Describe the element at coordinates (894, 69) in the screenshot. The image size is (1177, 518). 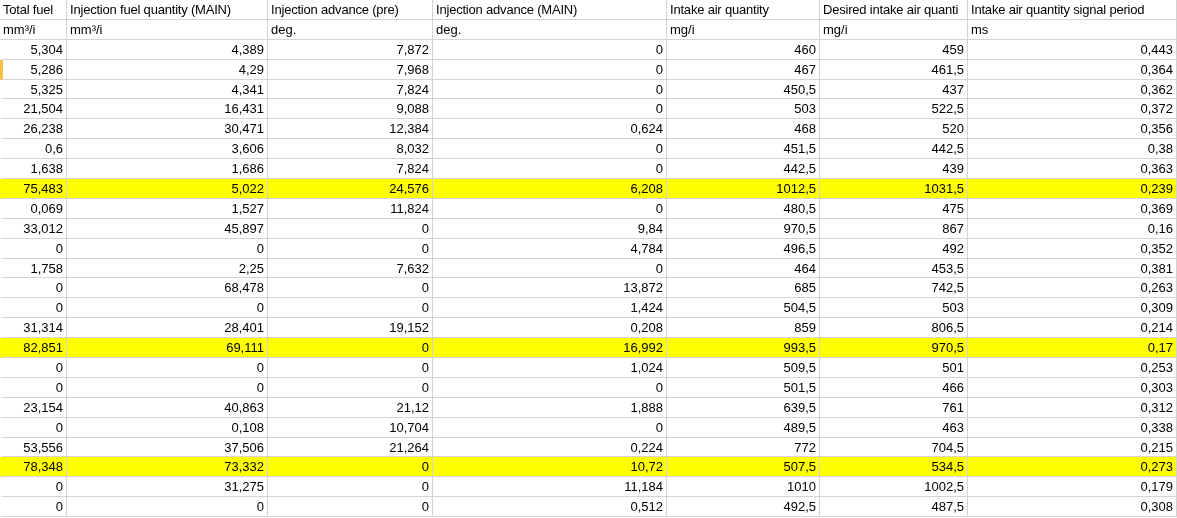
I see `table-cell: 461,5` at that location.